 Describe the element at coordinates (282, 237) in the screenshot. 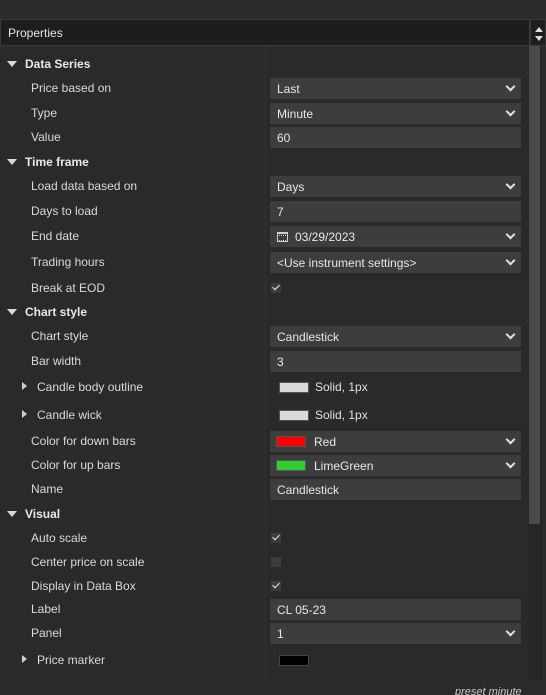

I see `calendar-icon` at that location.